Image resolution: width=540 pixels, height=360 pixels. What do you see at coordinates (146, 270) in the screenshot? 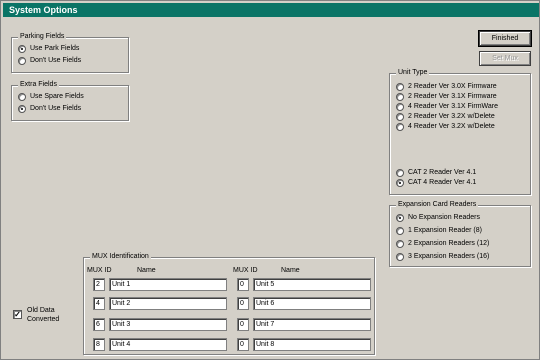
I see `name-column-header-left: Name` at bounding box center [146, 270].